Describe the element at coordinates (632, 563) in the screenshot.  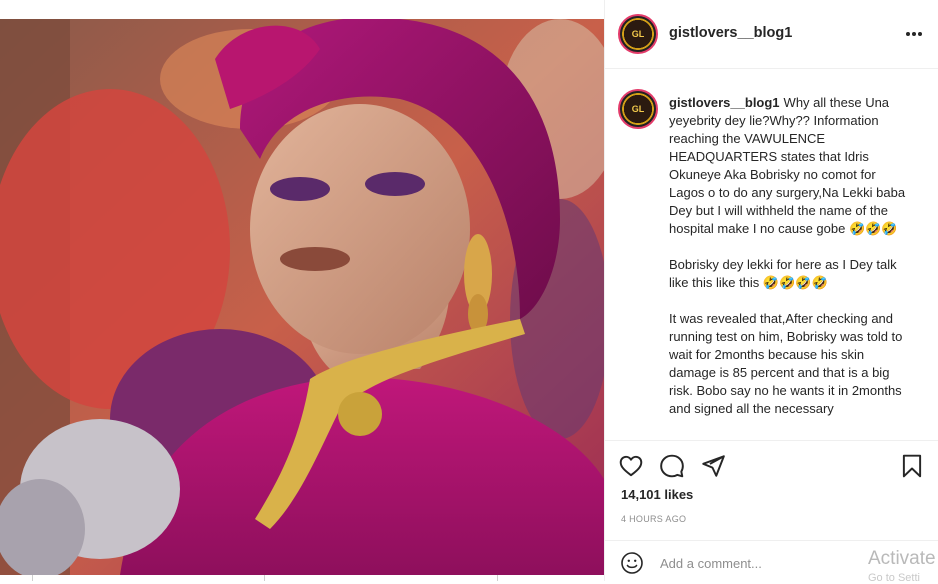
I see `emoji-icon` at that location.